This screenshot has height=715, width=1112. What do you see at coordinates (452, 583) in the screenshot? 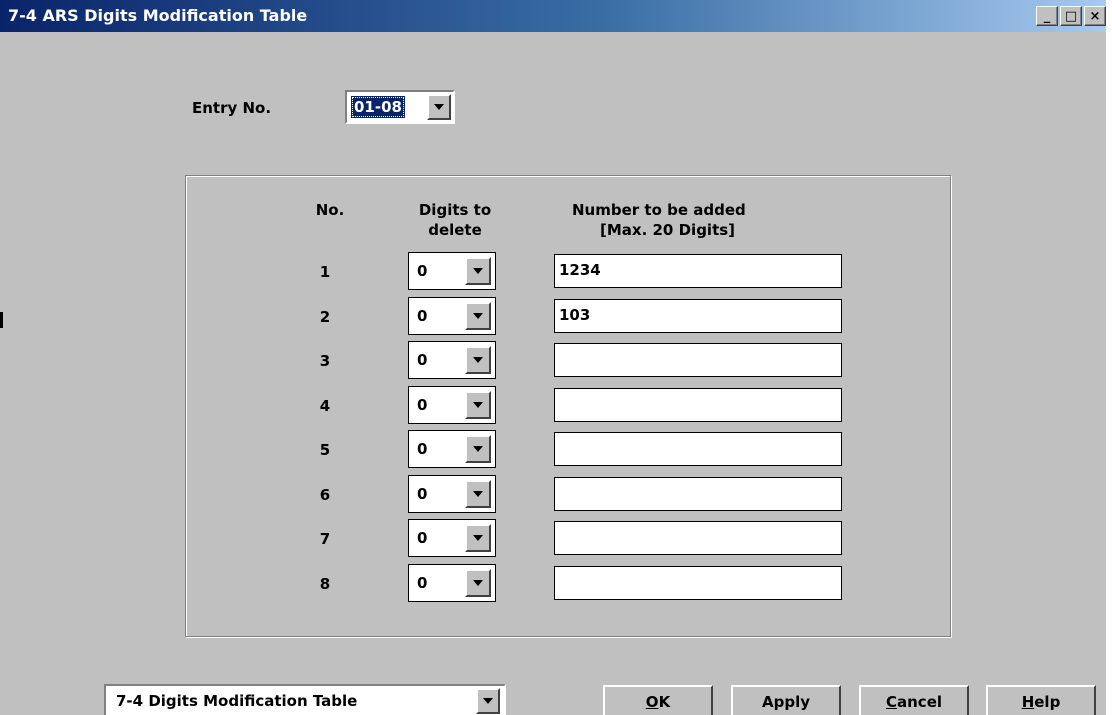
I see `digits-select-row-8: 0` at bounding box center [452, 583].